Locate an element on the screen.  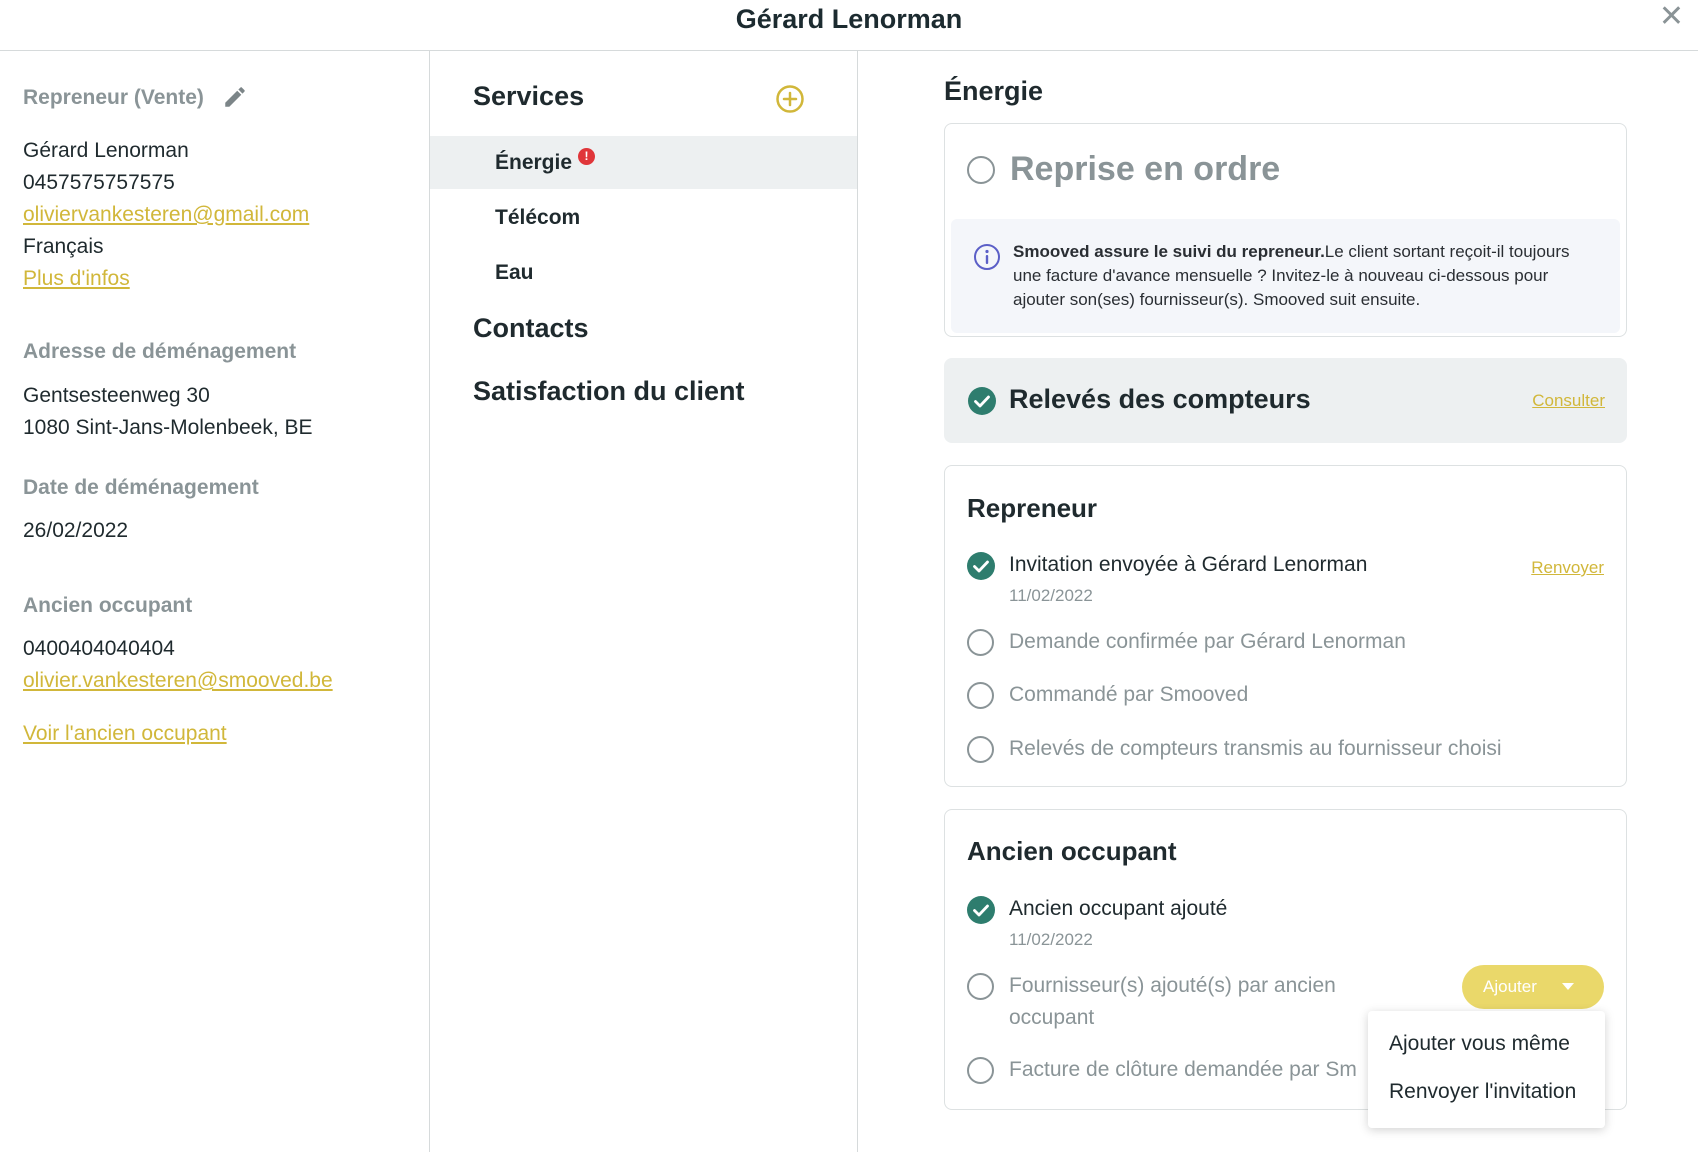
section-title: Énergie is located at coordinates (994, 91).